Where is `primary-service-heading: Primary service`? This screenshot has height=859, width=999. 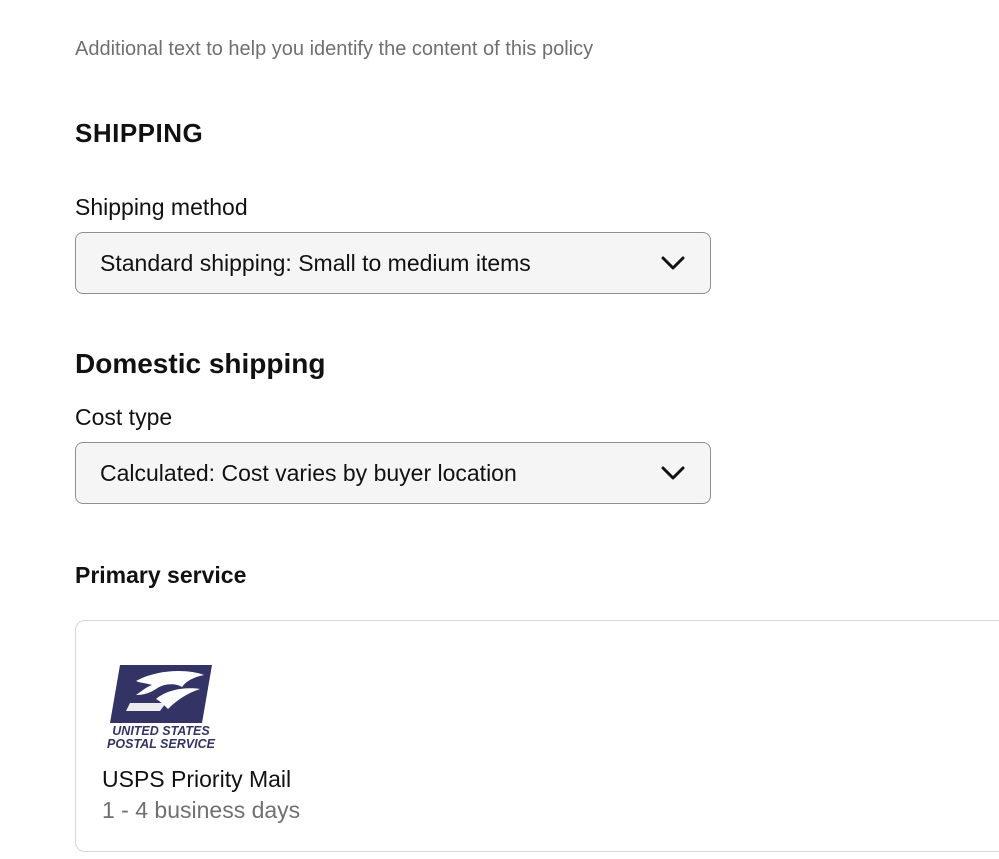
primary-service-heading: Primary service is located at coordinates (161, 575).